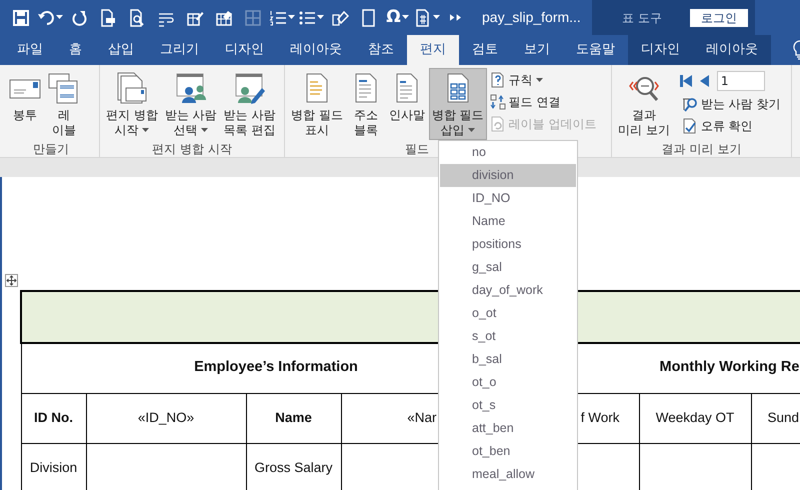 This screenshot has width=800, height=490. I want to click on menu-item: ot_s, so click(508, 405).